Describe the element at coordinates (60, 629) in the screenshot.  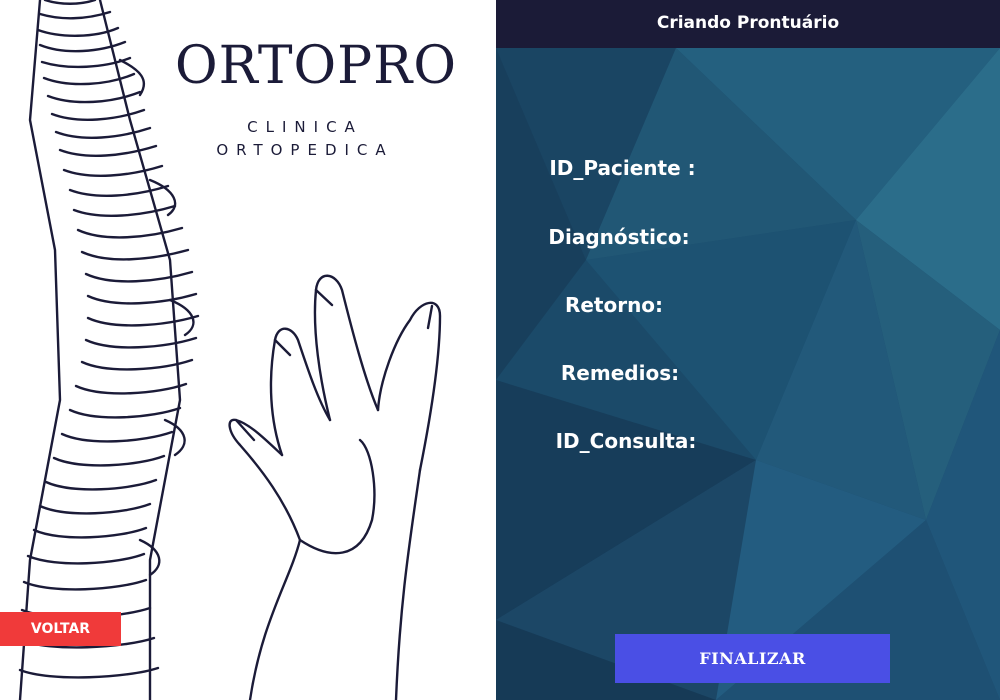
I see `back-button: VOLTAR` at that location.